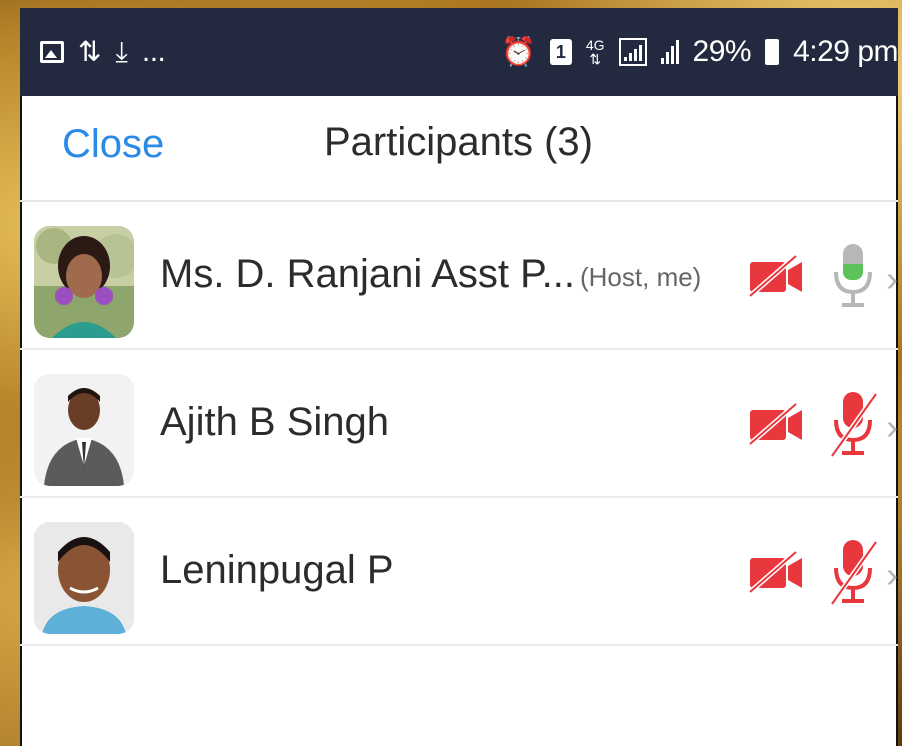 The height and width of the screenshot is (746, 902). I want to click on data-sync-icon: ⇅, so click(90, 51).